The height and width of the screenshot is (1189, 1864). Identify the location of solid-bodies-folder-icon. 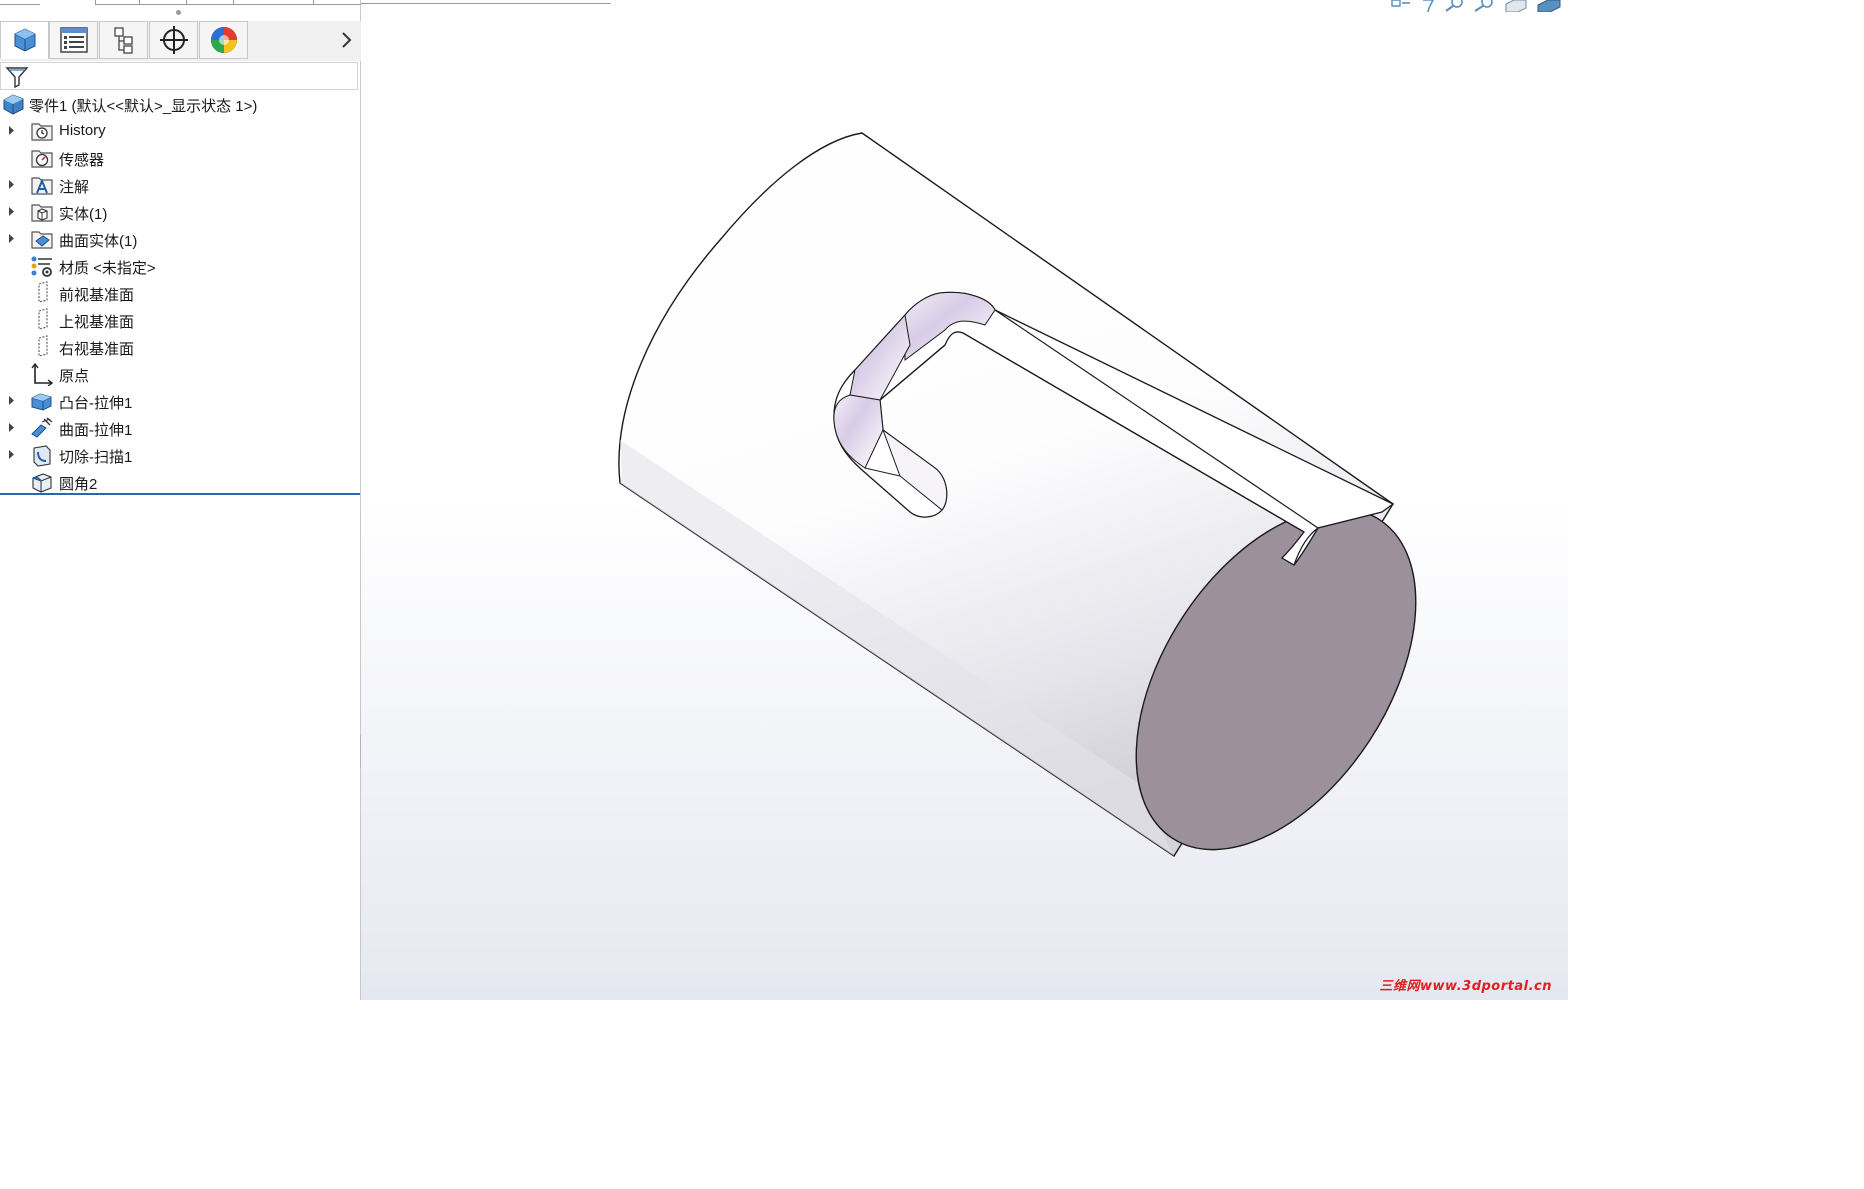
(42, 213).